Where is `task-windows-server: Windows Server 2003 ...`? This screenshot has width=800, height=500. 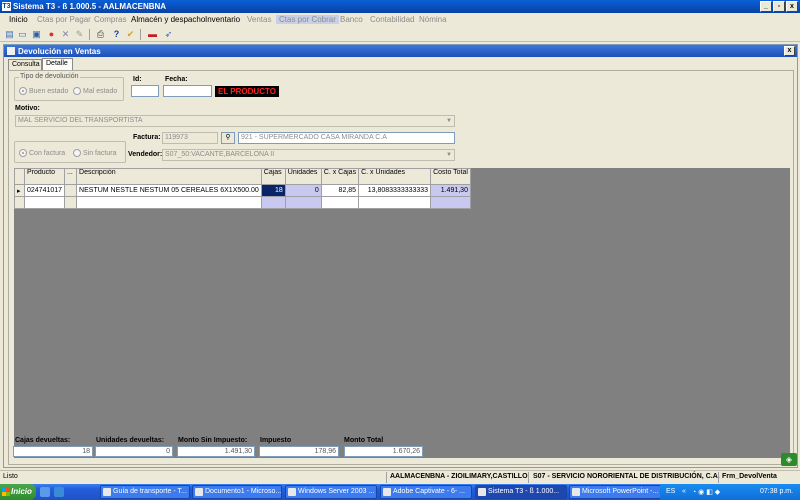
task-windows-server: Windows Server 2003 ... is located at coordinates (331, 492).